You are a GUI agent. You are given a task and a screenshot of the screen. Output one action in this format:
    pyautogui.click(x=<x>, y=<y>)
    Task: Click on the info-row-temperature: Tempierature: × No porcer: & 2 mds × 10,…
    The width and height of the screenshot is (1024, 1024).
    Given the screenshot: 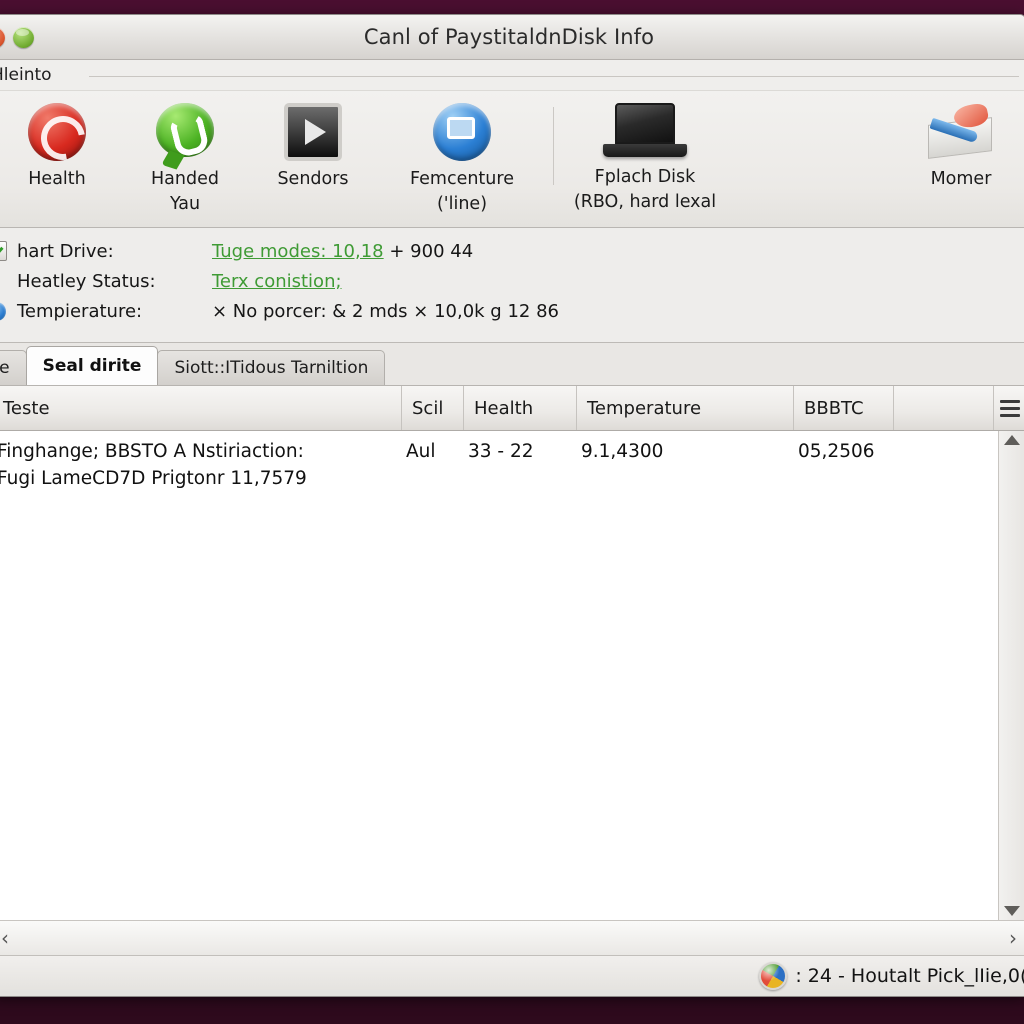 What is the action you would take?
    pyautogui.click(x=512, y=311)
    